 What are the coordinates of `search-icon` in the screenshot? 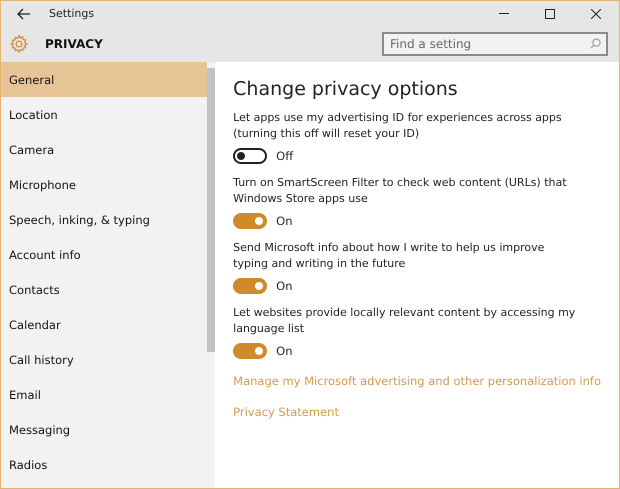 It's located at (595, 43).